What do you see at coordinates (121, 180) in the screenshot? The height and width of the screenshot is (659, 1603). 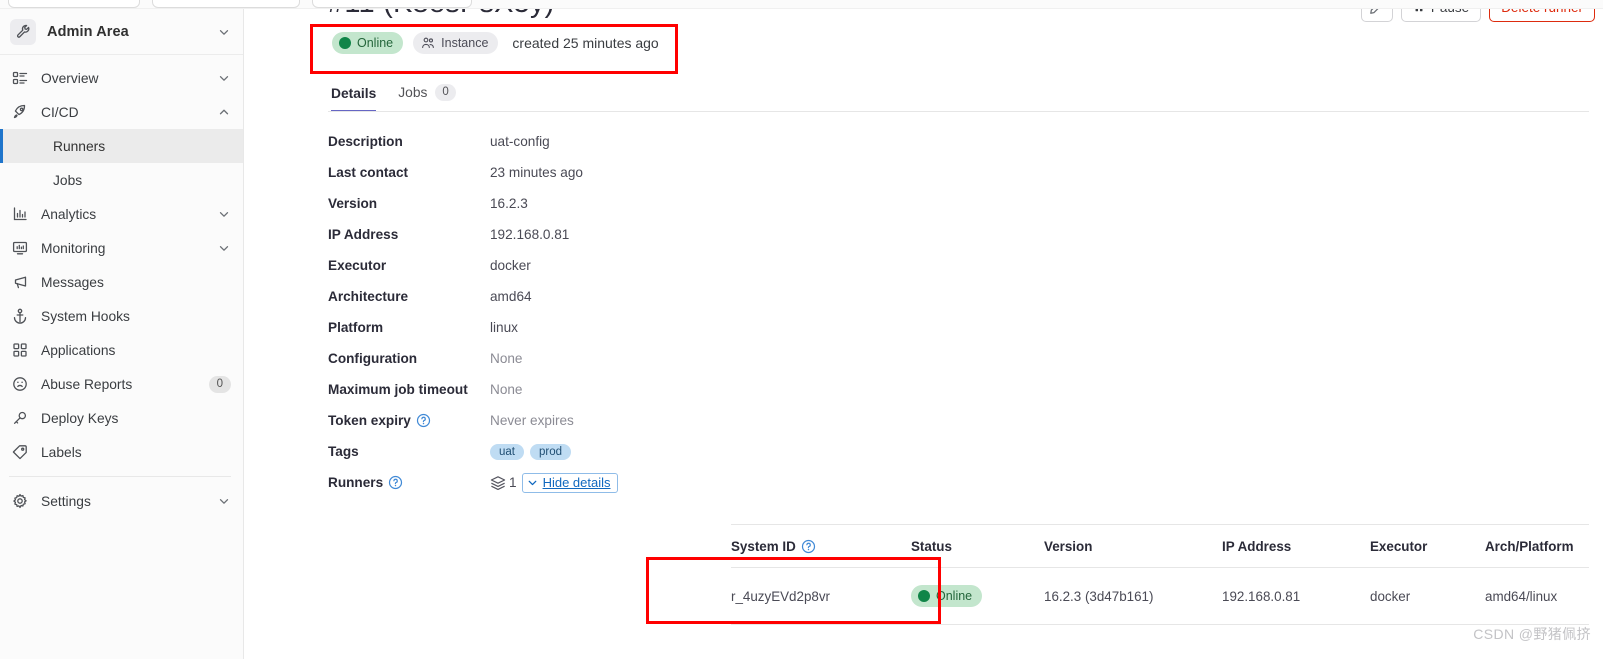 I see `sidebar-item-jobs: Jobs` at bounding box center [121, 180].